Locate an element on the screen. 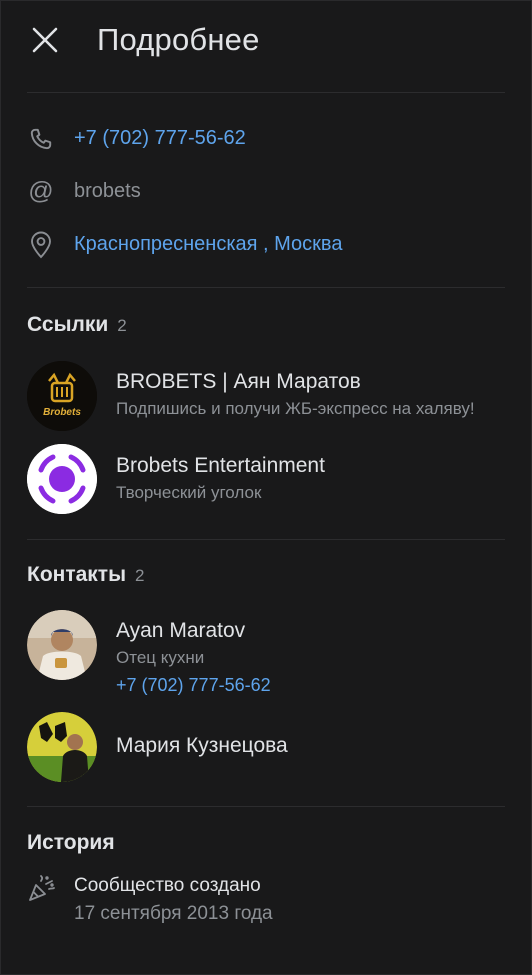 This screenshot has height=975, width=532. history-event: Сообщество создано is located at coordinates (167, 885).